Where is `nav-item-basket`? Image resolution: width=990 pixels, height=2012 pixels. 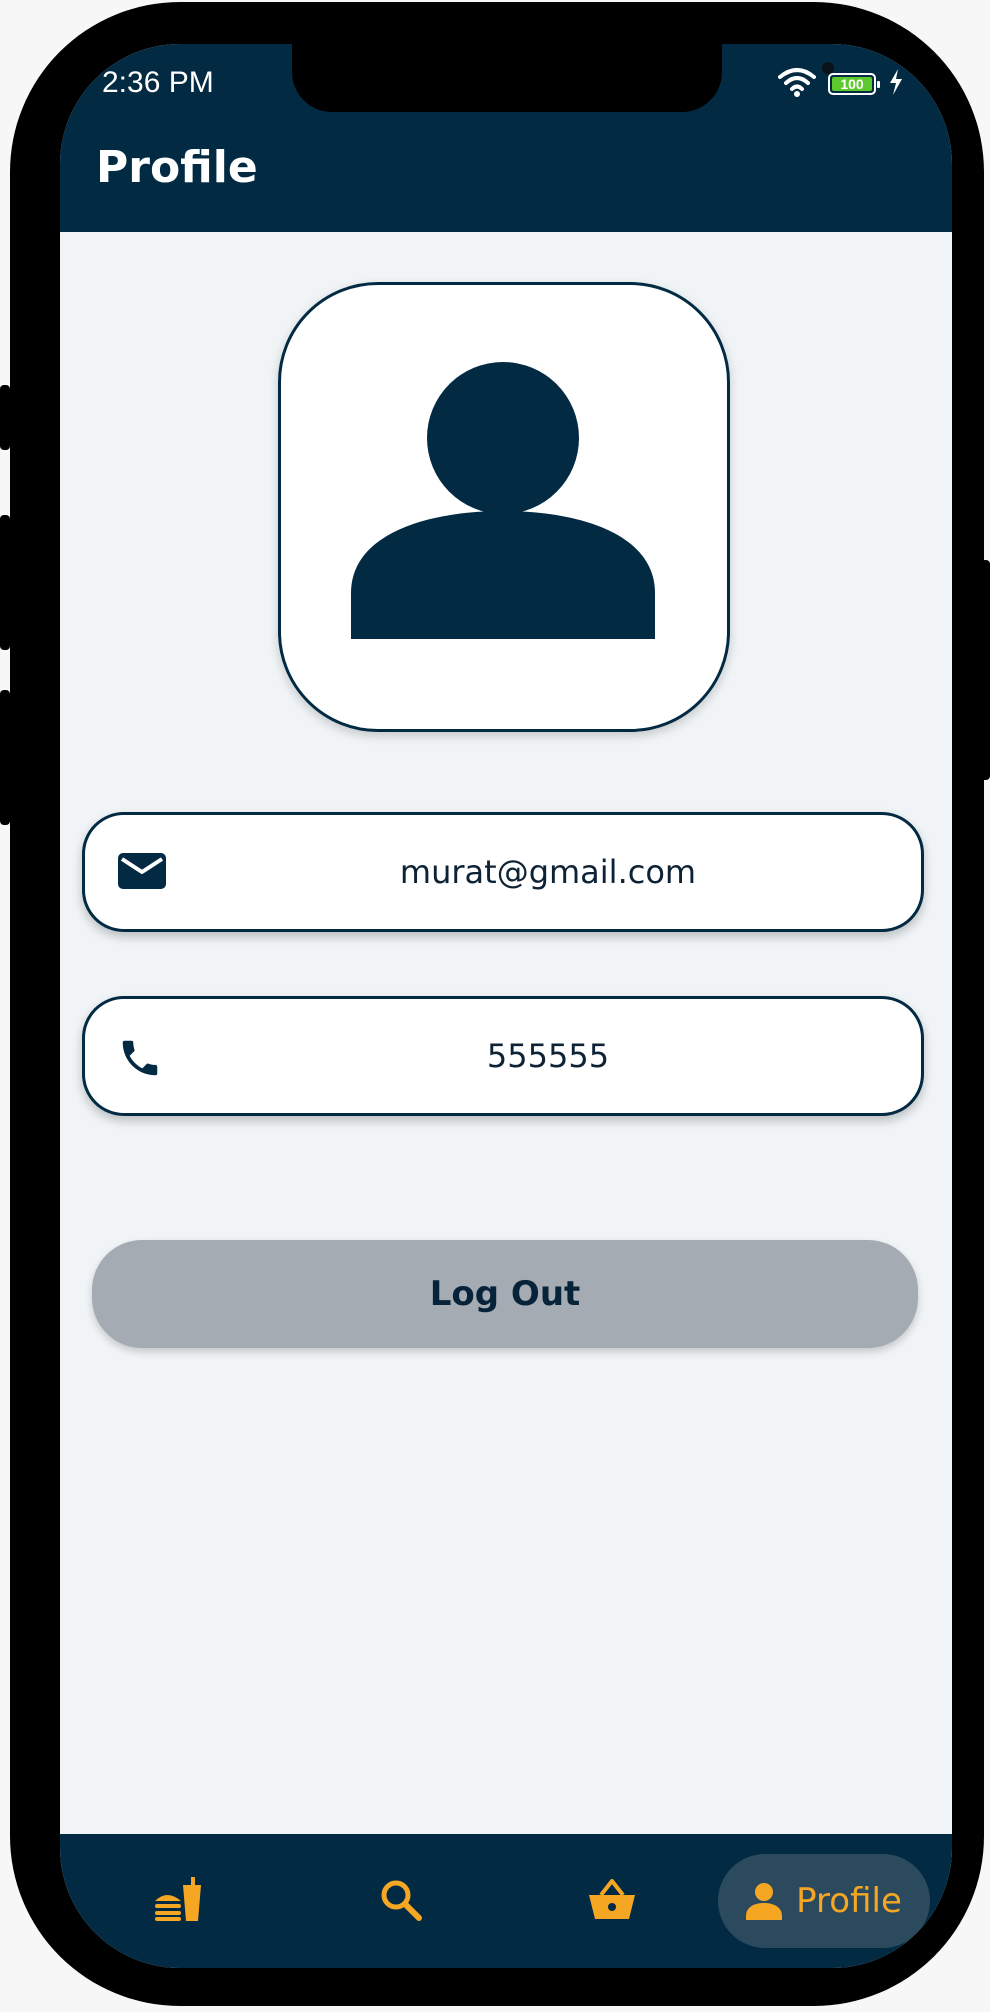 nav-item-basket is located at coordinates (612, 1900).